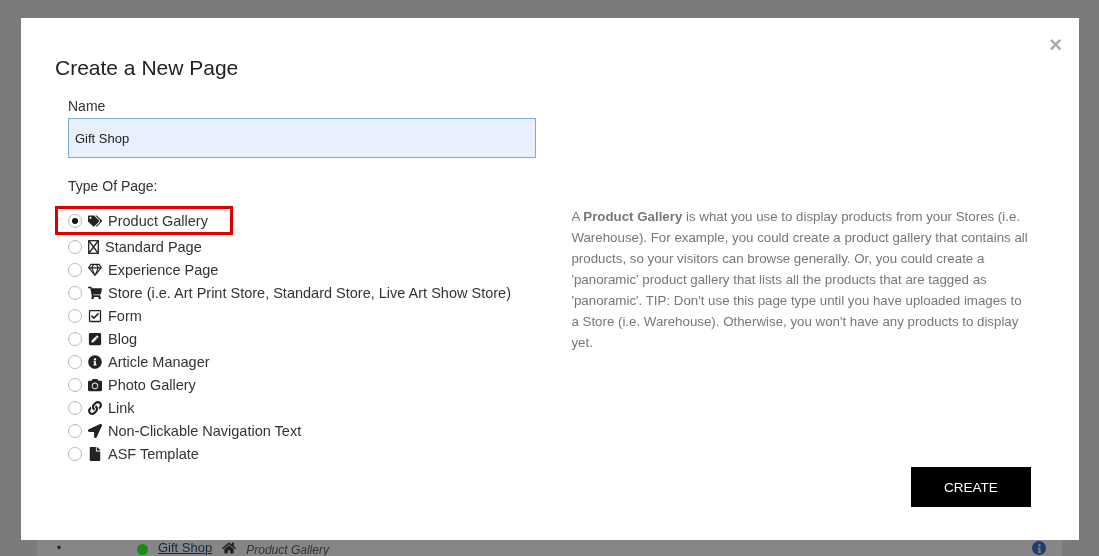 The height and width of the screenshot is (556, 1099). What do you see at coordinates (800, 280) in the screenshot?
I see `type-description: A Product Gallery is what you use to display products from your Stores (i.e. Warehouse). For example, you could create a product gallery that contains all products, so your visitors can browse generally. Or, you could create a 'panoramic' product gallery that lists all the products that are tagged as 'panoramic'. TIP: Don't use this page type until you have uploaded images to a Store (i.e. Warehouse). Otherwise, you won't have any products to display yet.` at bounding box center [800, 280].